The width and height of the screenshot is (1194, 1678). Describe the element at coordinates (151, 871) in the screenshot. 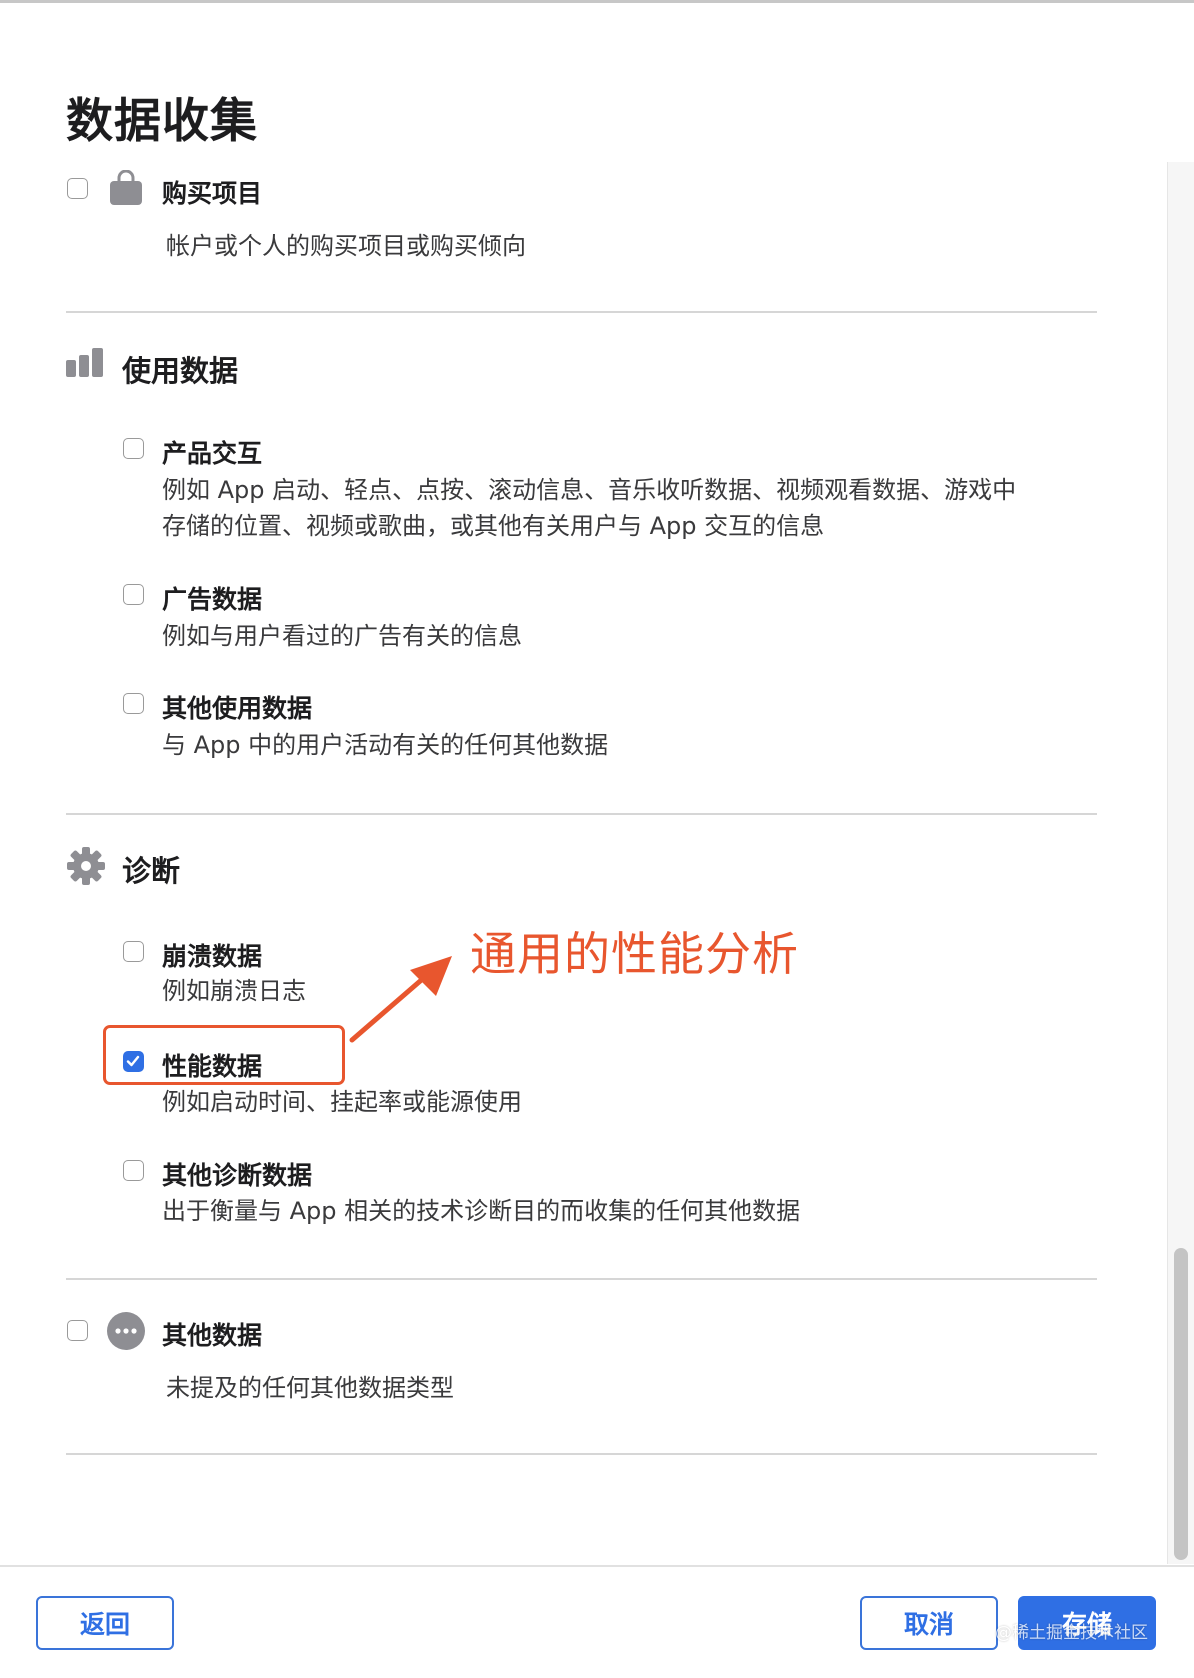

I see `diagnostics-section-title: 诊断` at that location.